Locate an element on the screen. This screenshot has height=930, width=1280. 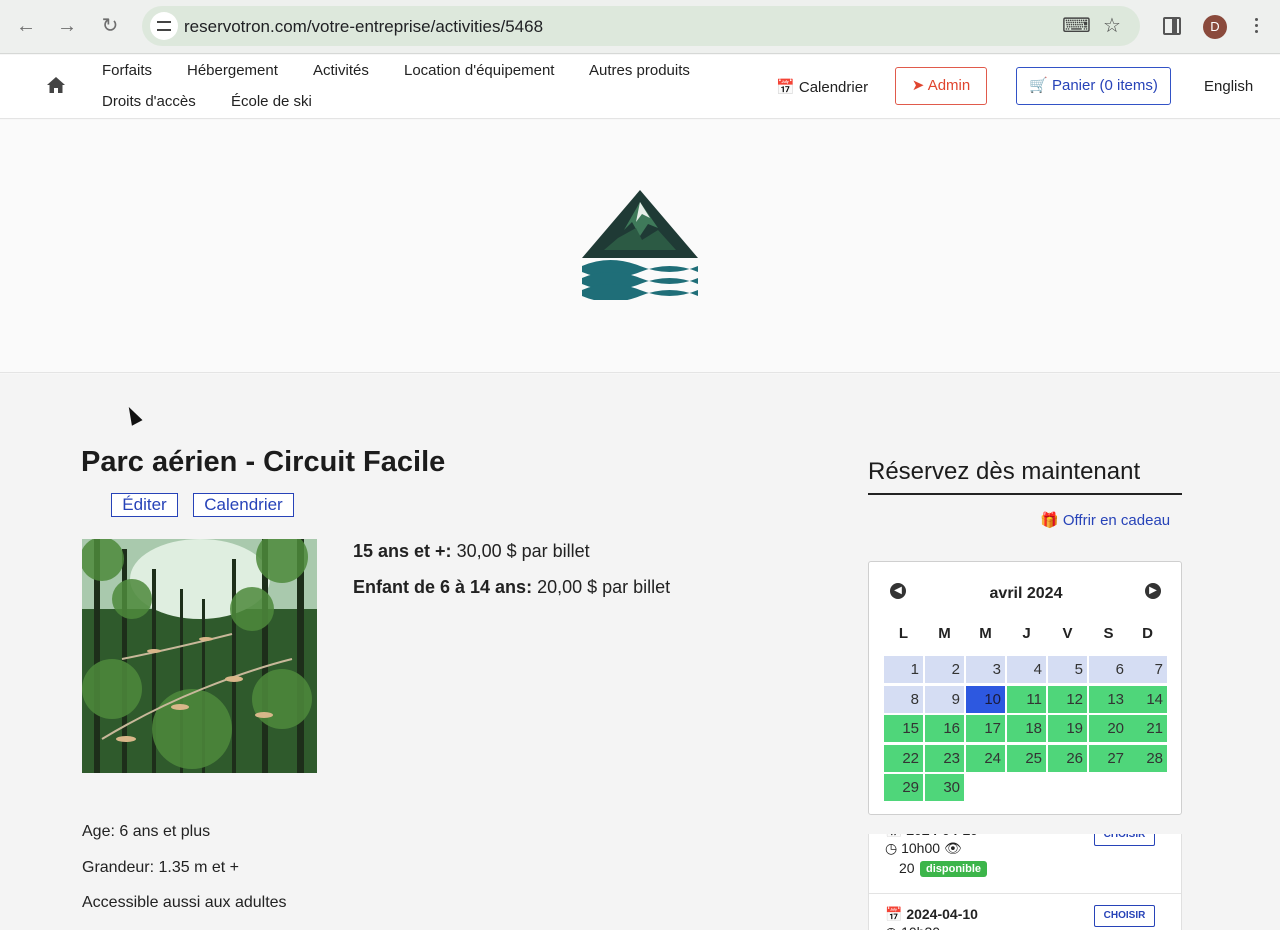
nav-link-hebergement: Hébergement is located at coordinates (232, 70).